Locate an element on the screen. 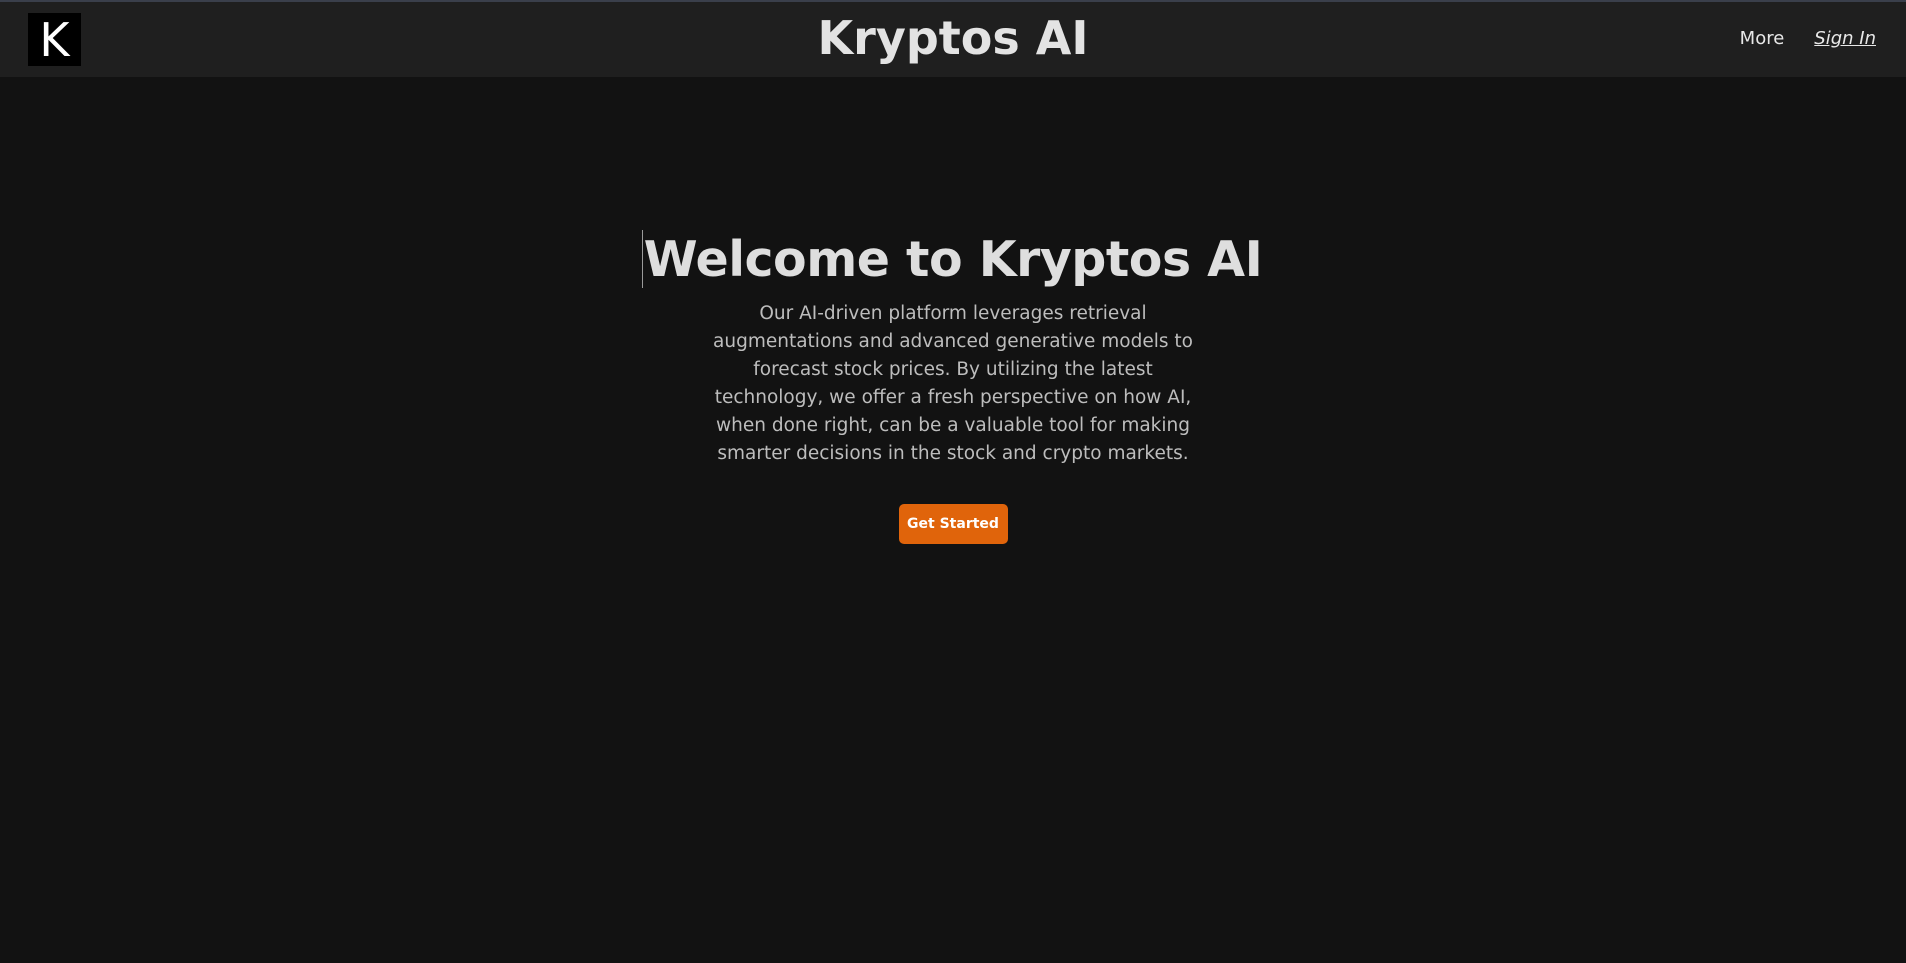  site-title: Kryptos AI is located at coordinates (953, 38).